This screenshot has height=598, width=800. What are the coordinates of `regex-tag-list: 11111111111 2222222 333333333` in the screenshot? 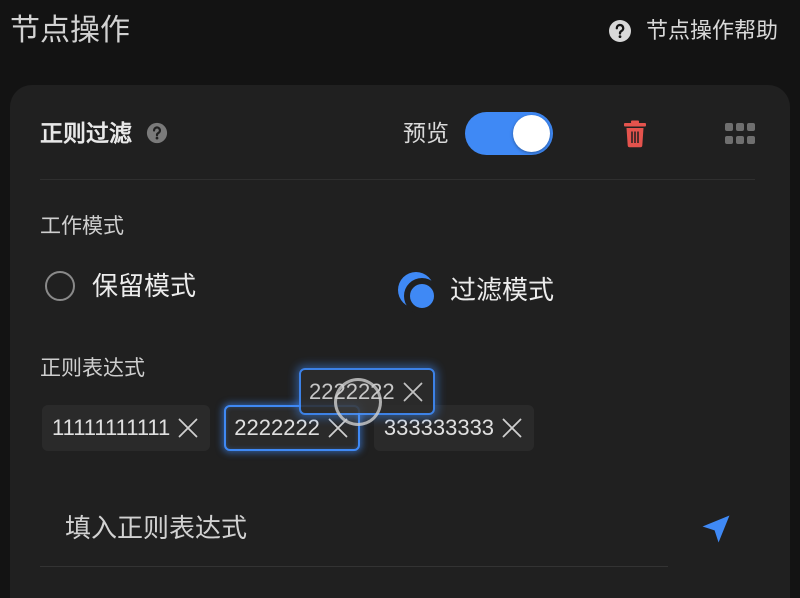 It's located at (288, 428).